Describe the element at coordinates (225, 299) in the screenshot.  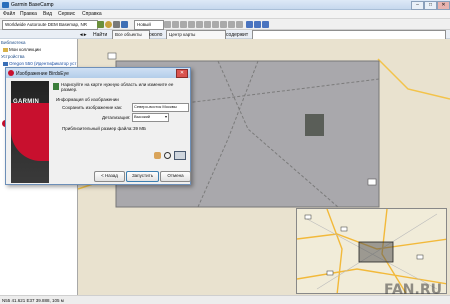
I see `status-bar: N55 41.621 E37 39.888, 105 м` at that location.